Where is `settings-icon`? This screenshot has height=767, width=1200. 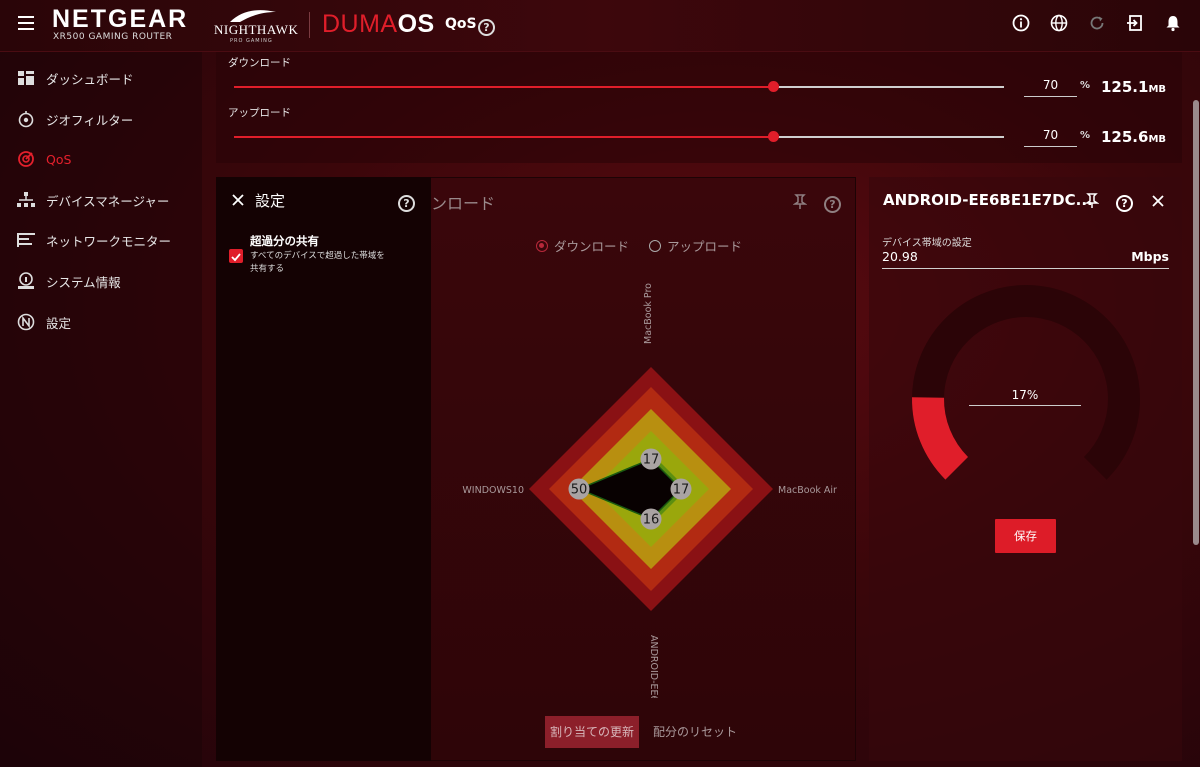 settings-icon is located at coordinates (26, 322).